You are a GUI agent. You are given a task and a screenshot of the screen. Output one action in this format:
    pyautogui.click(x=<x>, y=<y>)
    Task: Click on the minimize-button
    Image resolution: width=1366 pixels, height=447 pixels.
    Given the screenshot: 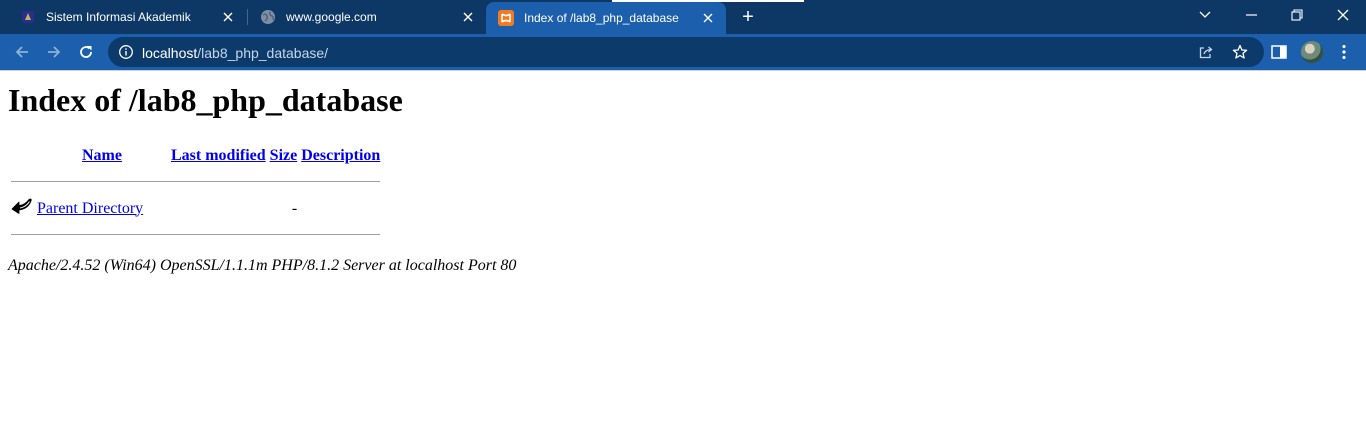 What is the action you would take?
    pyautogui.click(x=1251, y=15)
    